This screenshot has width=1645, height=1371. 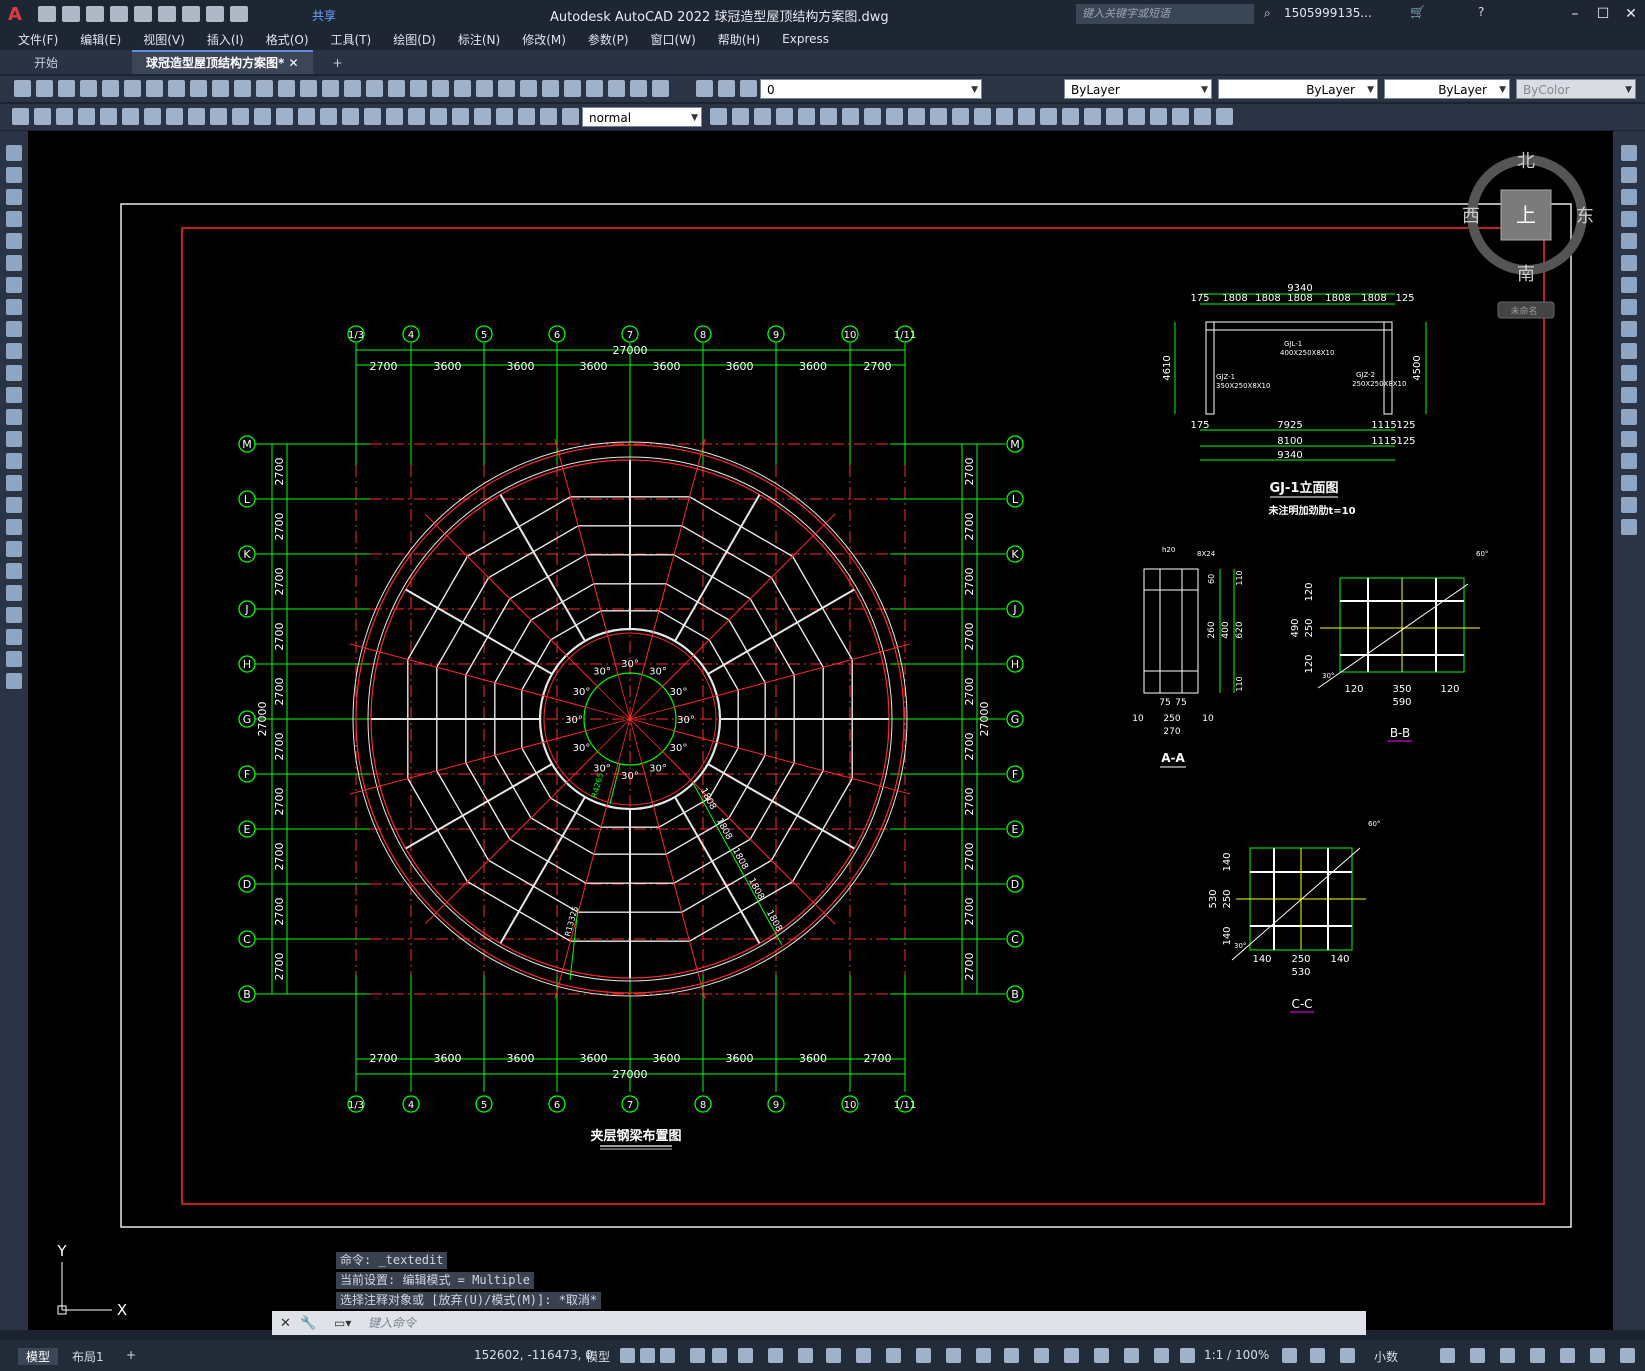 What do you see at coordinates (100, 39) in the screenshot?
I see `menu-edit: 编辑(E)` at bounding box center [100, 39].